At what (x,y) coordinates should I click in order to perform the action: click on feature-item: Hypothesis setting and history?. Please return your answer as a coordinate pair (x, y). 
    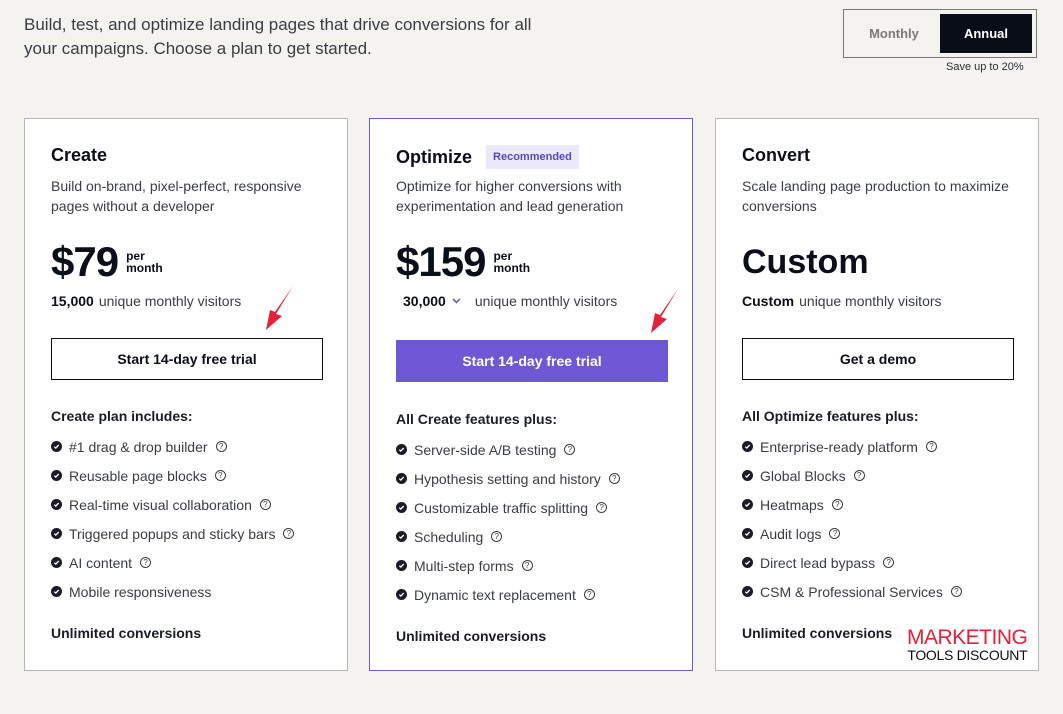
    Looking at the image, I should click on (508, 478).